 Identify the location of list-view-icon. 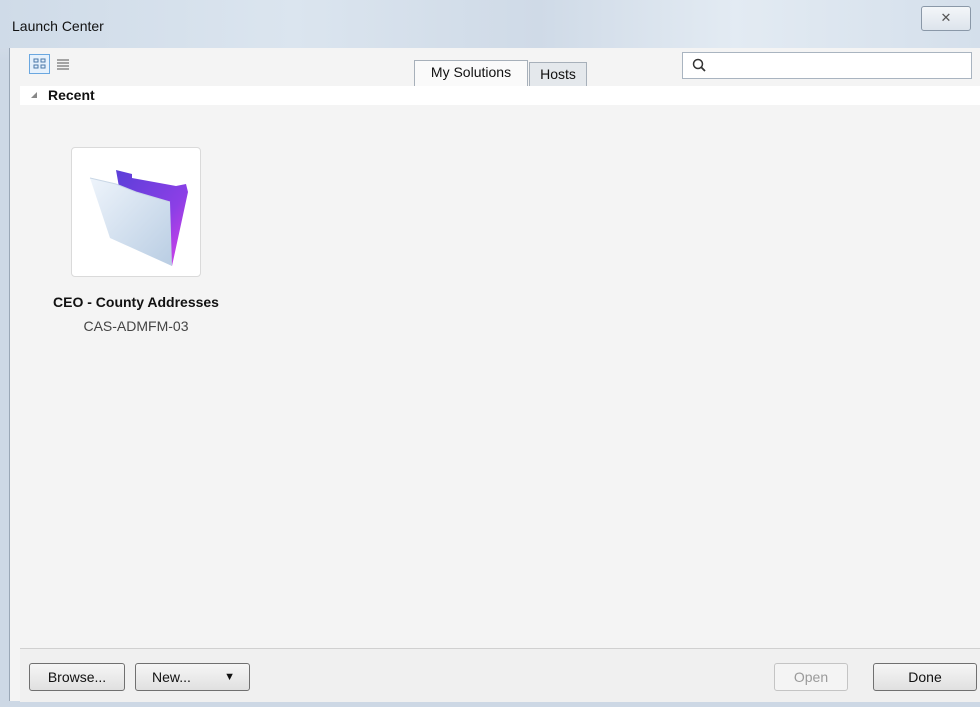
(63, 64).